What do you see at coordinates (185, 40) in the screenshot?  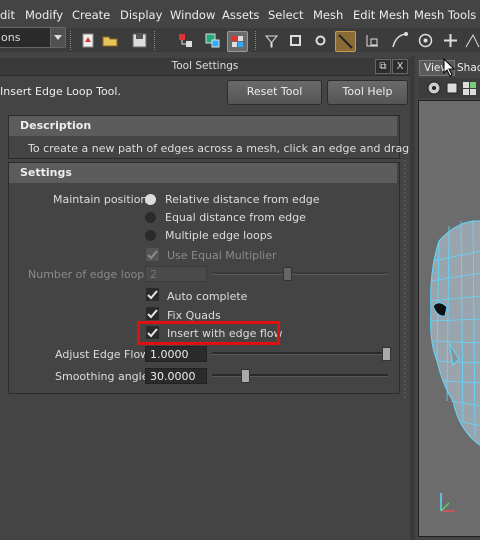 I see `select-hierarchy-icon` at bounding box center [185, 40].